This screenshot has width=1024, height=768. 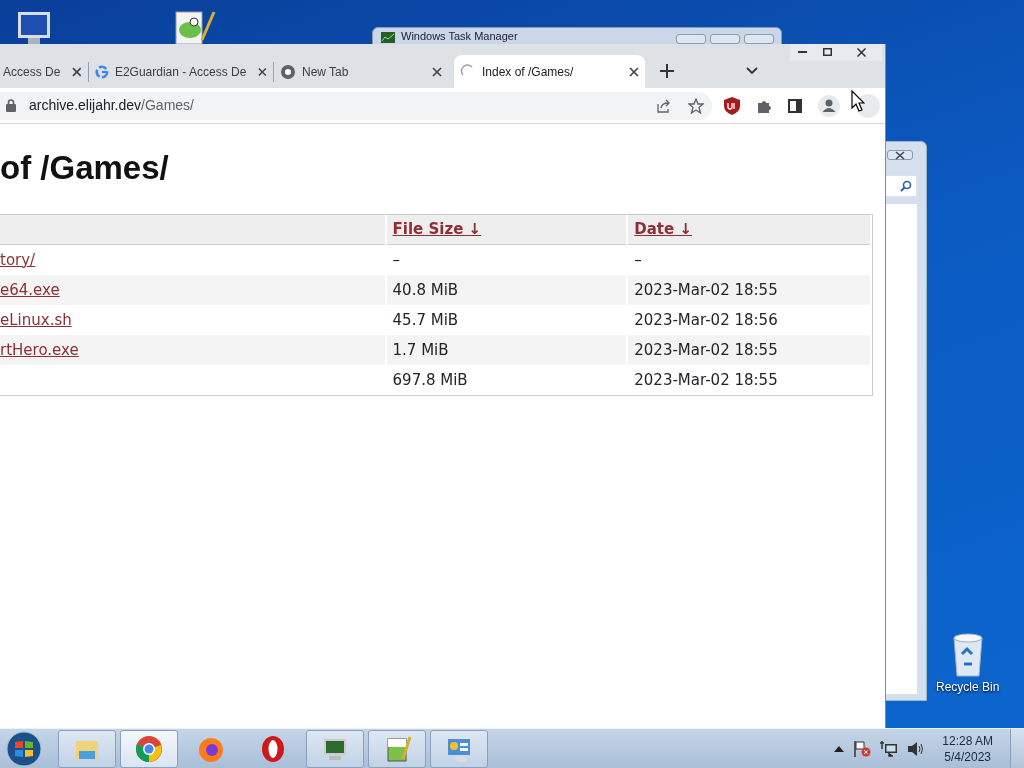 What do you see at coordinates (102, 71) in the screenshot?
I see `google-icon` at bounding box center [102, 71].